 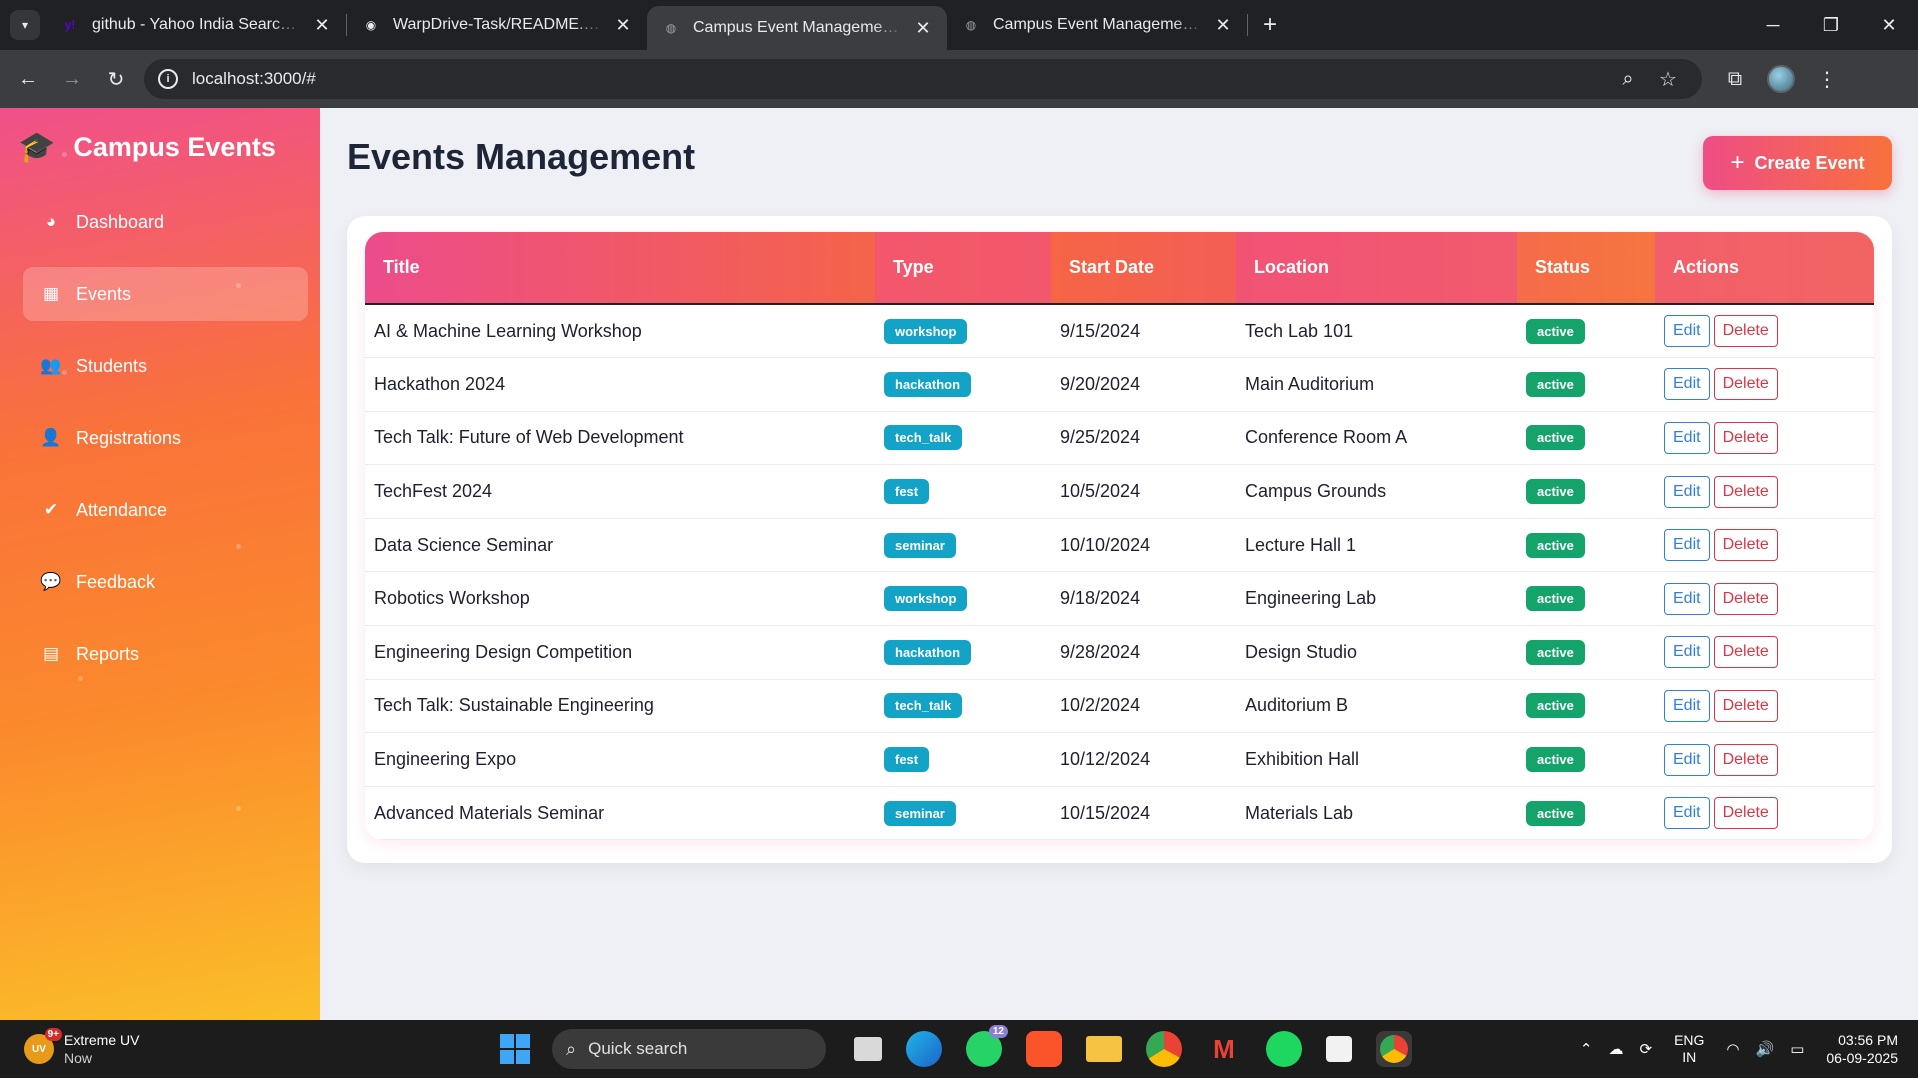 I want to click on browser-tab: ◉ WarpDrive-Task/README.md at main ✕, so click(x=497, y=25).